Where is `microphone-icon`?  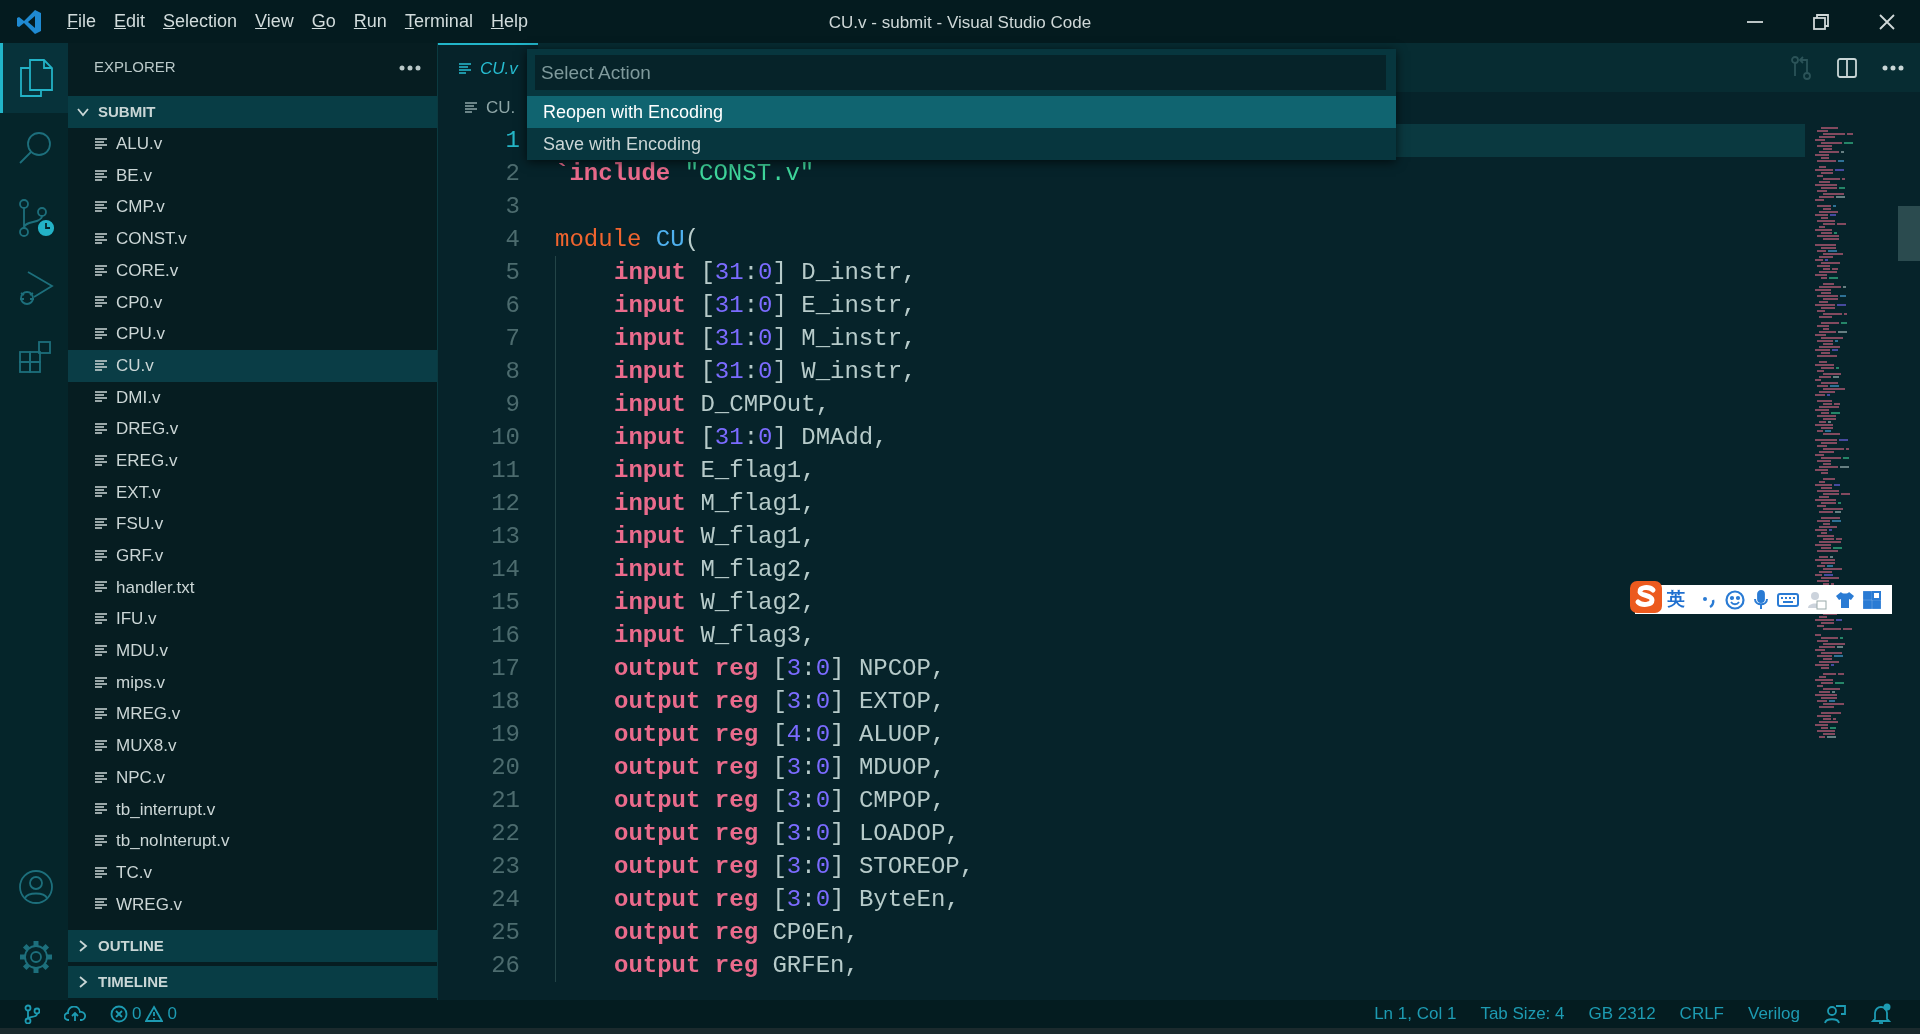 microphone-icon is located at coordinates (1761, 599).